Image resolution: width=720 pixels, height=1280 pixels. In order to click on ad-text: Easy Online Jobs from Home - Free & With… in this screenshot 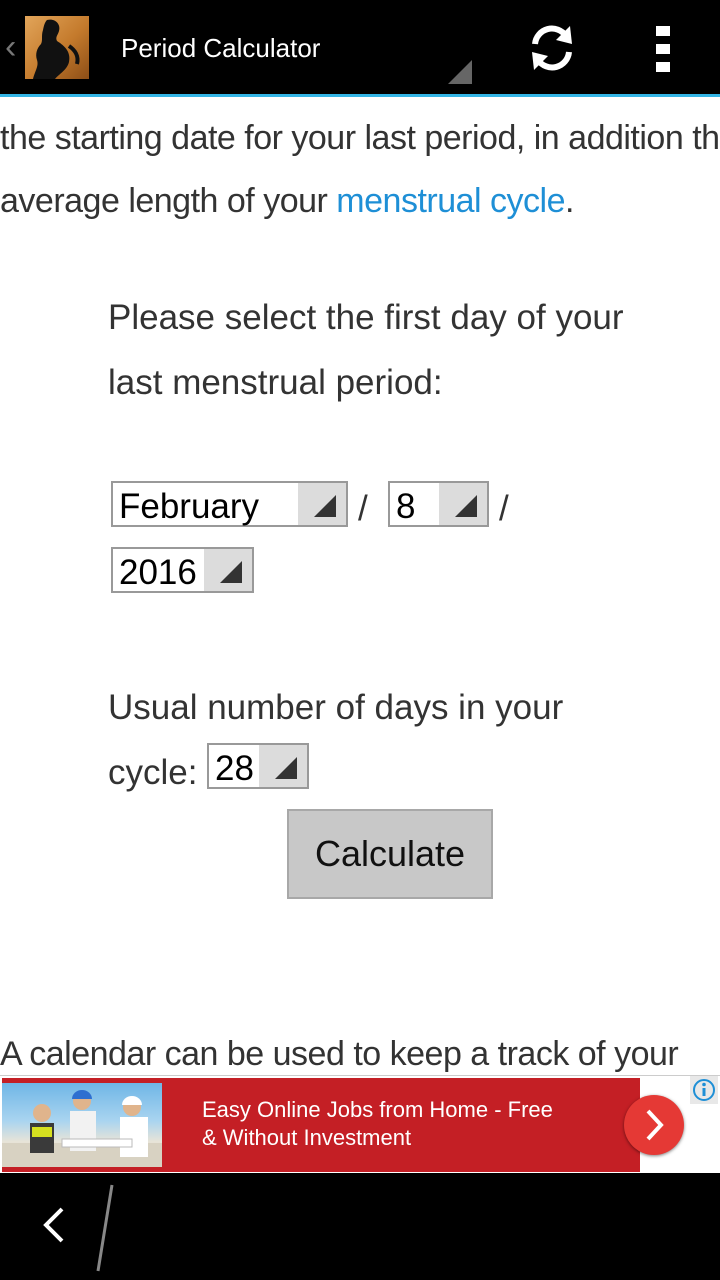, I will do `click(412, 1124)`.